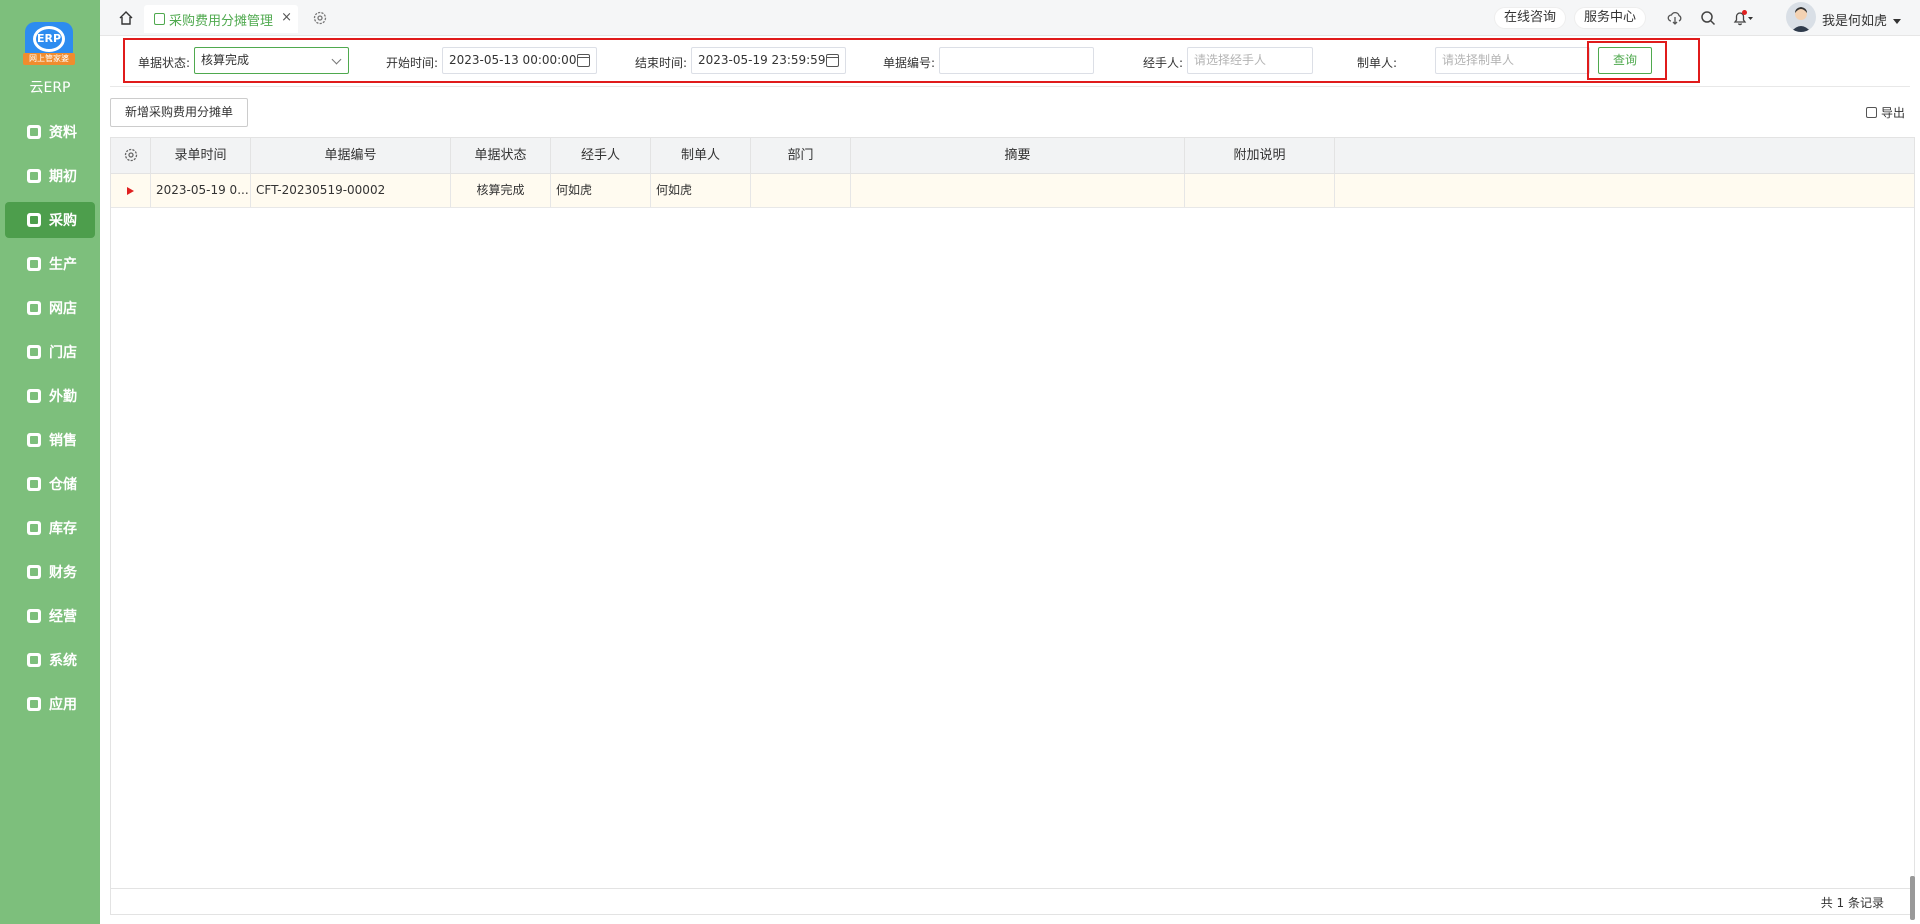  What do you see at coordinates (801, 155) in the screenshot?
I see `column-header: 部门` at bounding box center [801, 155].